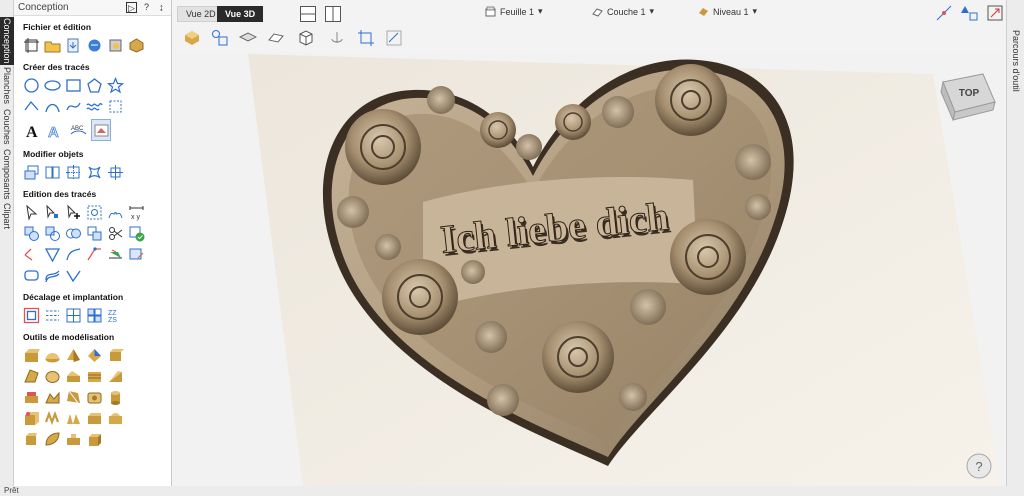  Describe the element at coordinates (115, 107) in the screenshot. I see `dimension-icon` at that location.